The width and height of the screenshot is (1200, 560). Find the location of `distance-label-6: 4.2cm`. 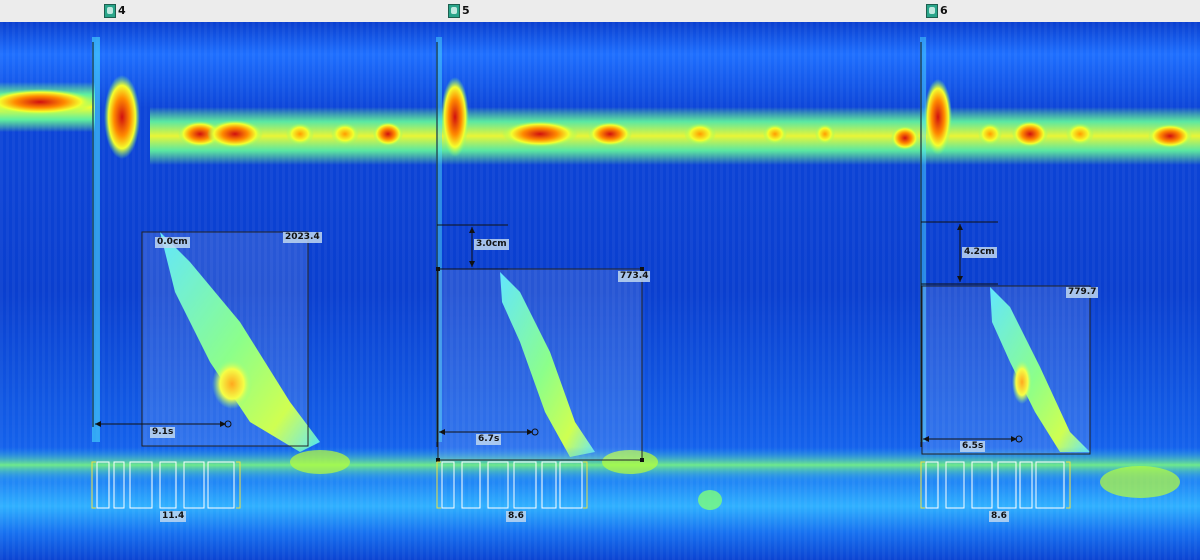

distance-label-6: 4.2cm is located at coordinates (979, 252).